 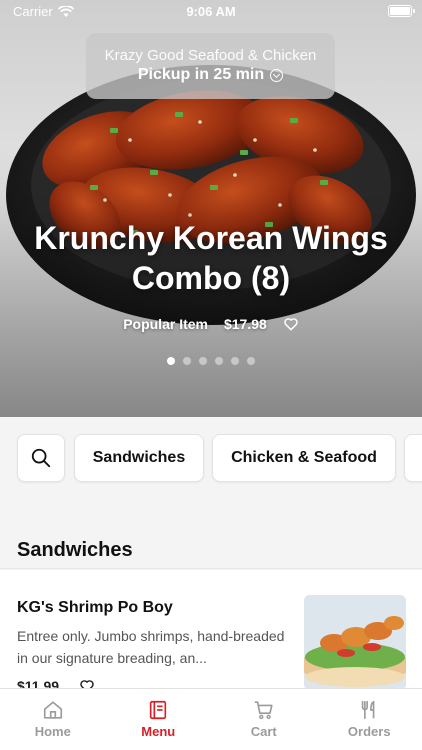 What do you see at coordinates (211, 361) in the screenshot?
I see `carousel-dots` at bounding box center [211, 361].